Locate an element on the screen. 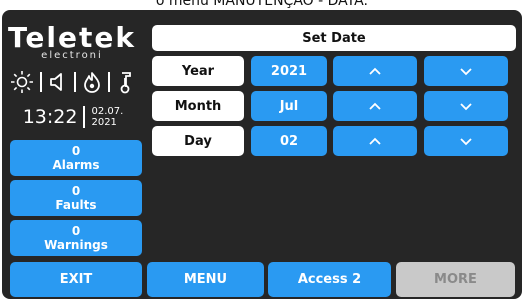 Image resolution: width=524 pixels, height=301 pixels. warnings-button: 0 Warnings is located at coordinates (76, 238).